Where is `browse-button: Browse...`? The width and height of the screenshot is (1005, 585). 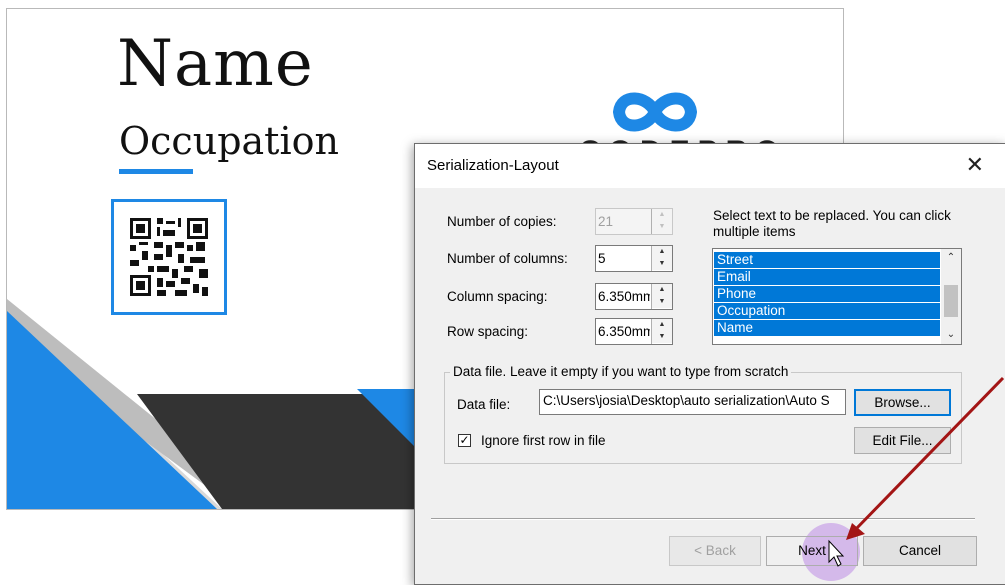 browse-button: Browse... is located at coordinates (902, 402).